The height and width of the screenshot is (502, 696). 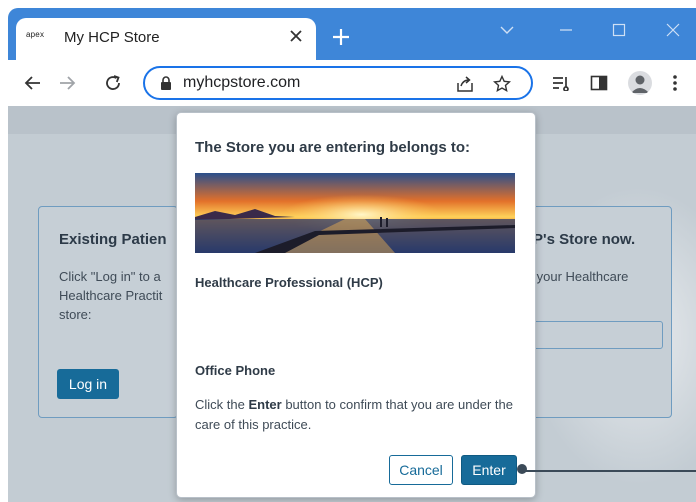 What do you see at coordinates (584, 239) in the screenshot?
I see `hcp-store-heading: P's Store now.` at bounding box center [584, 239].